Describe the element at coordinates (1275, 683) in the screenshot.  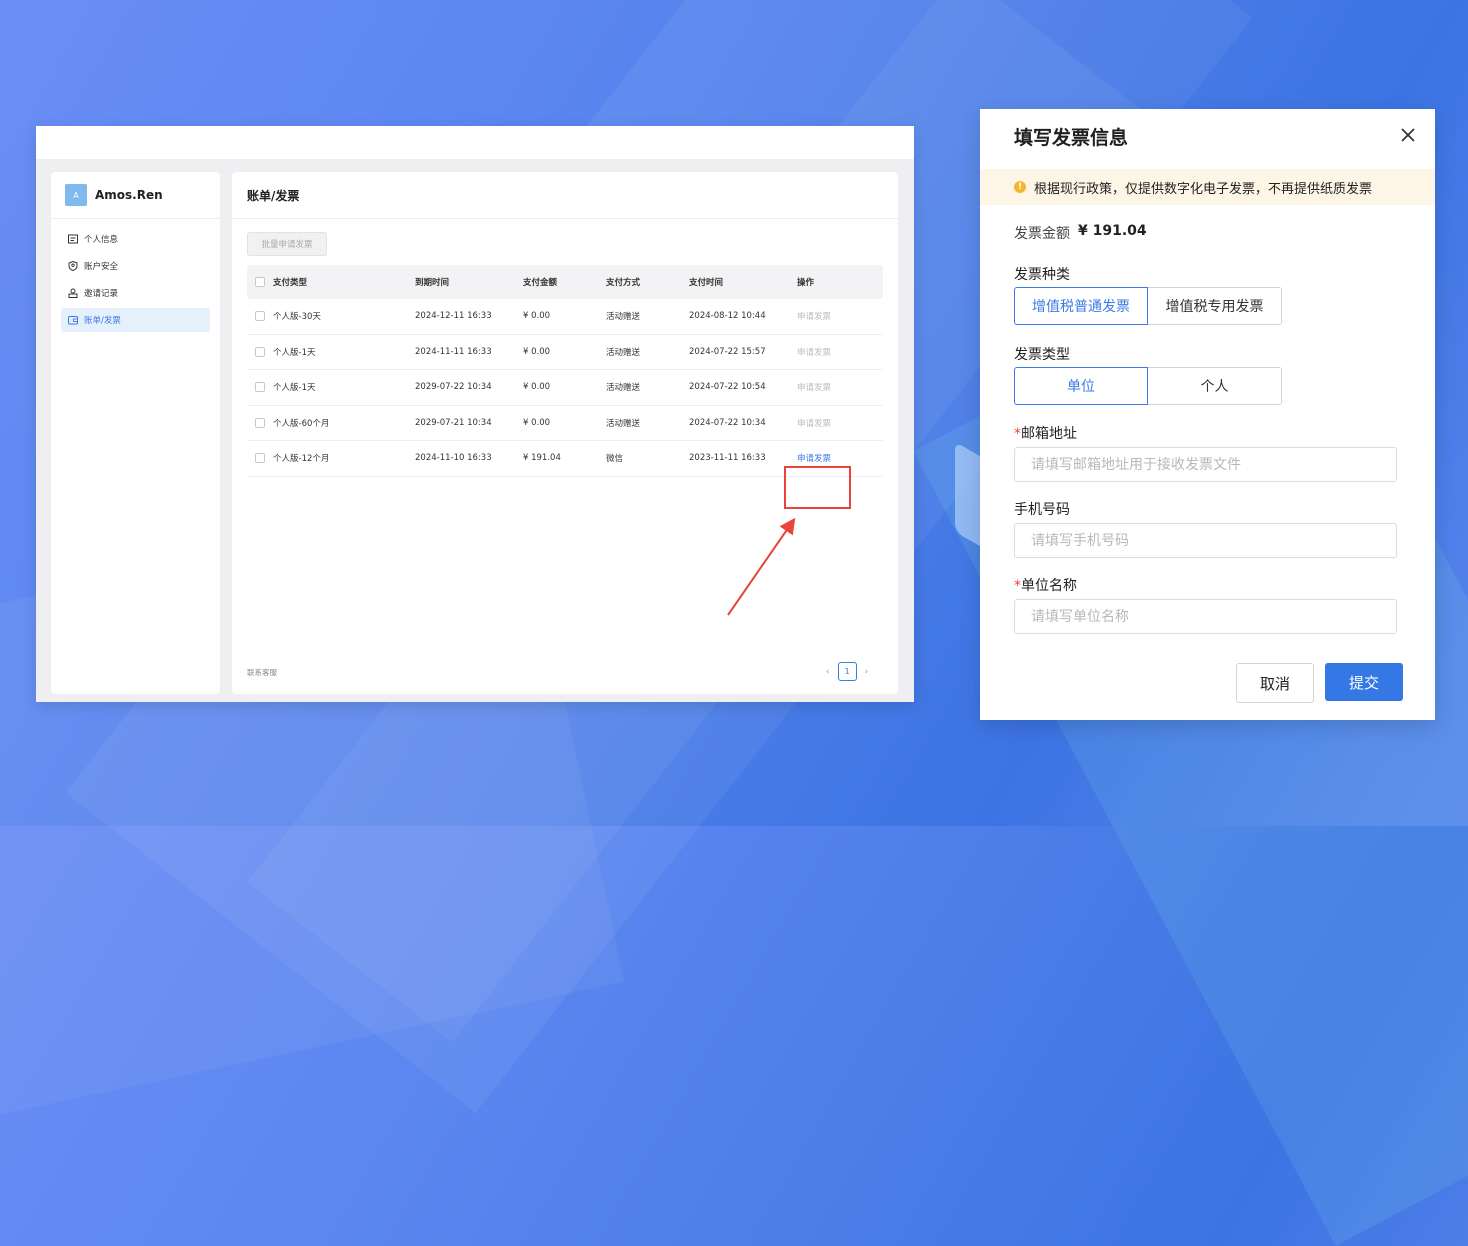
I see `cancel-button: 取消` at that location.